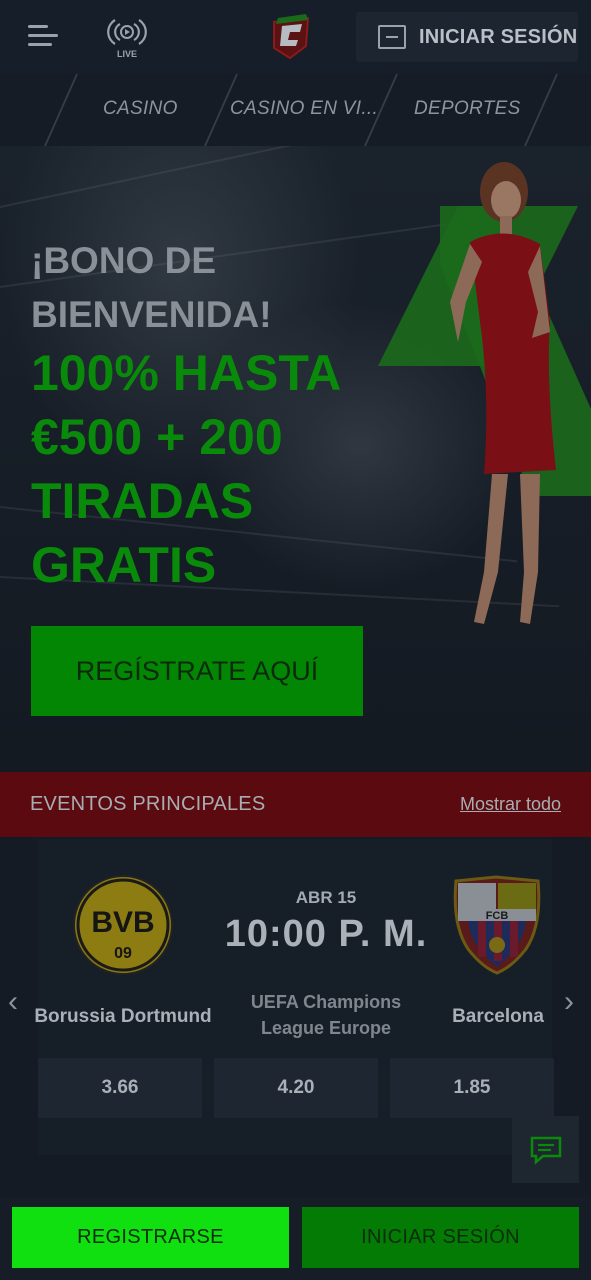 The width and height of the screenshot is (591, 1280). I want to click on home-team-name: Borussia Dortmund, so click(123, 1016).